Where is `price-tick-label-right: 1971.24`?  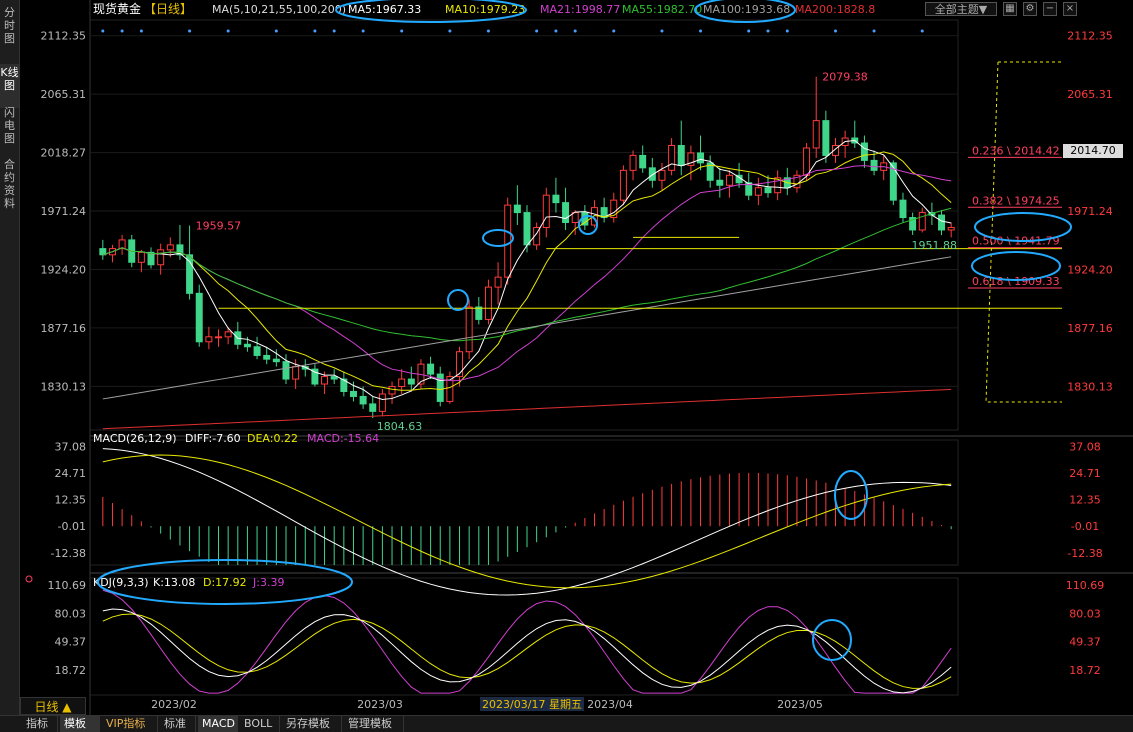
price-tick-label-right: 1971.24 is located at coordinates (1090, 211).